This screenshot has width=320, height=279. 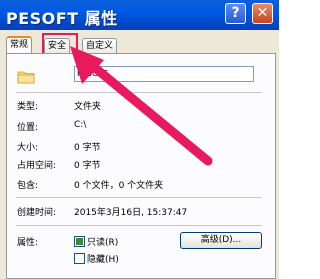 What do you see at coordinates (103, 260) in the screenshot?
I see `hidden-label: 隐藏(H)` at bounding box center [103, 260].